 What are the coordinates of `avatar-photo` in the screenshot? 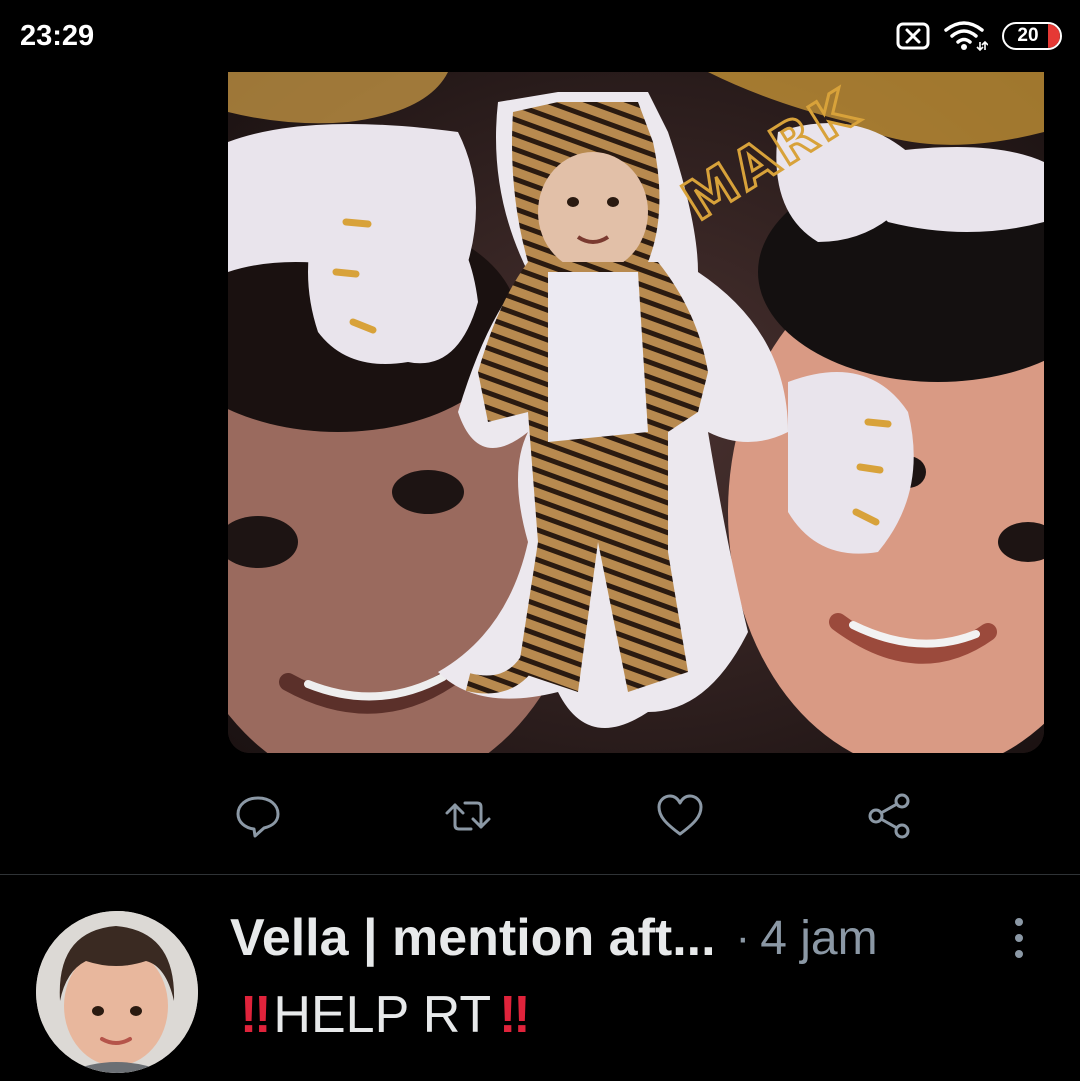 It's located at (117, 992).